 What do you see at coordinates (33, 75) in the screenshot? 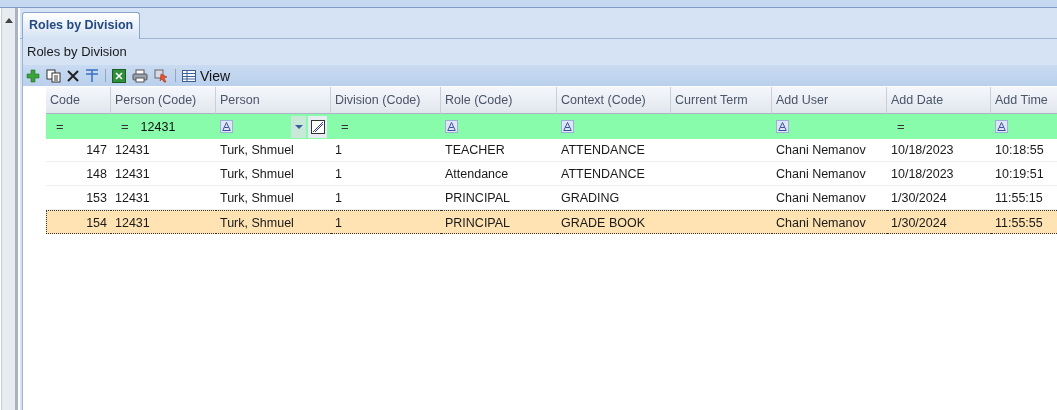
I see `add-icon` at bounding box center [33, 75].